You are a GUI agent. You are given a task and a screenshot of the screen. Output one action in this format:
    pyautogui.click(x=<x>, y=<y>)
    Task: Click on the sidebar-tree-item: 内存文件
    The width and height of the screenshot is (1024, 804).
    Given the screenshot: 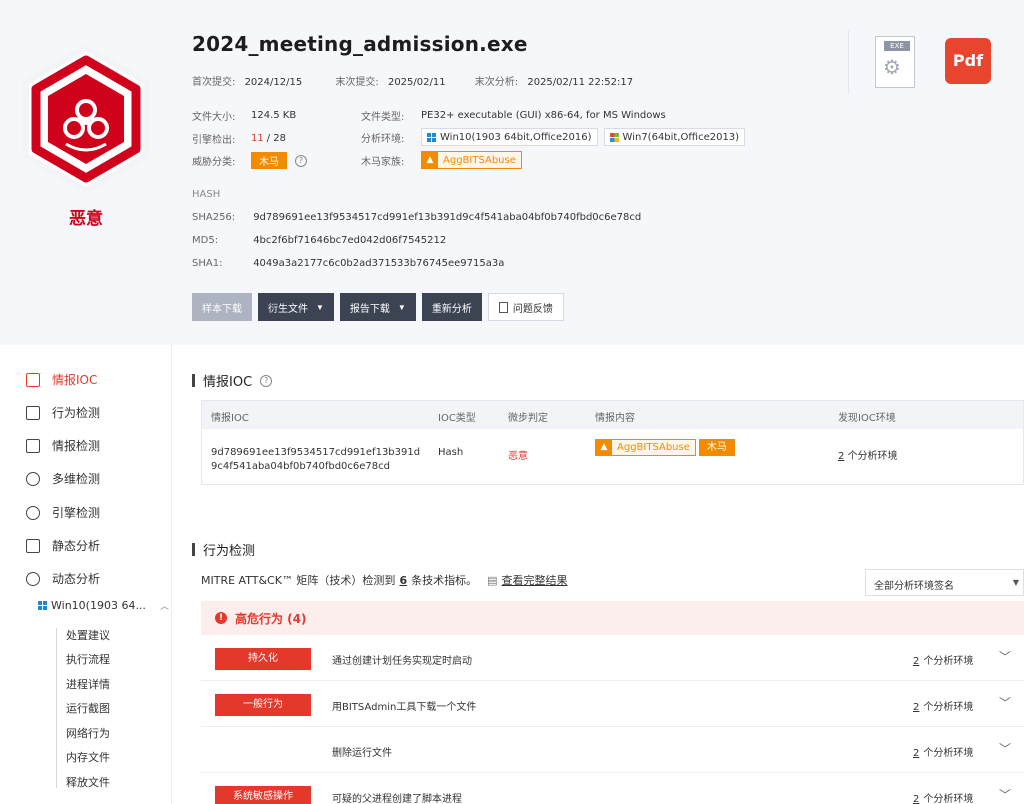 What is the action you would take?
    pyautogui.click(x=88, y=757)
    